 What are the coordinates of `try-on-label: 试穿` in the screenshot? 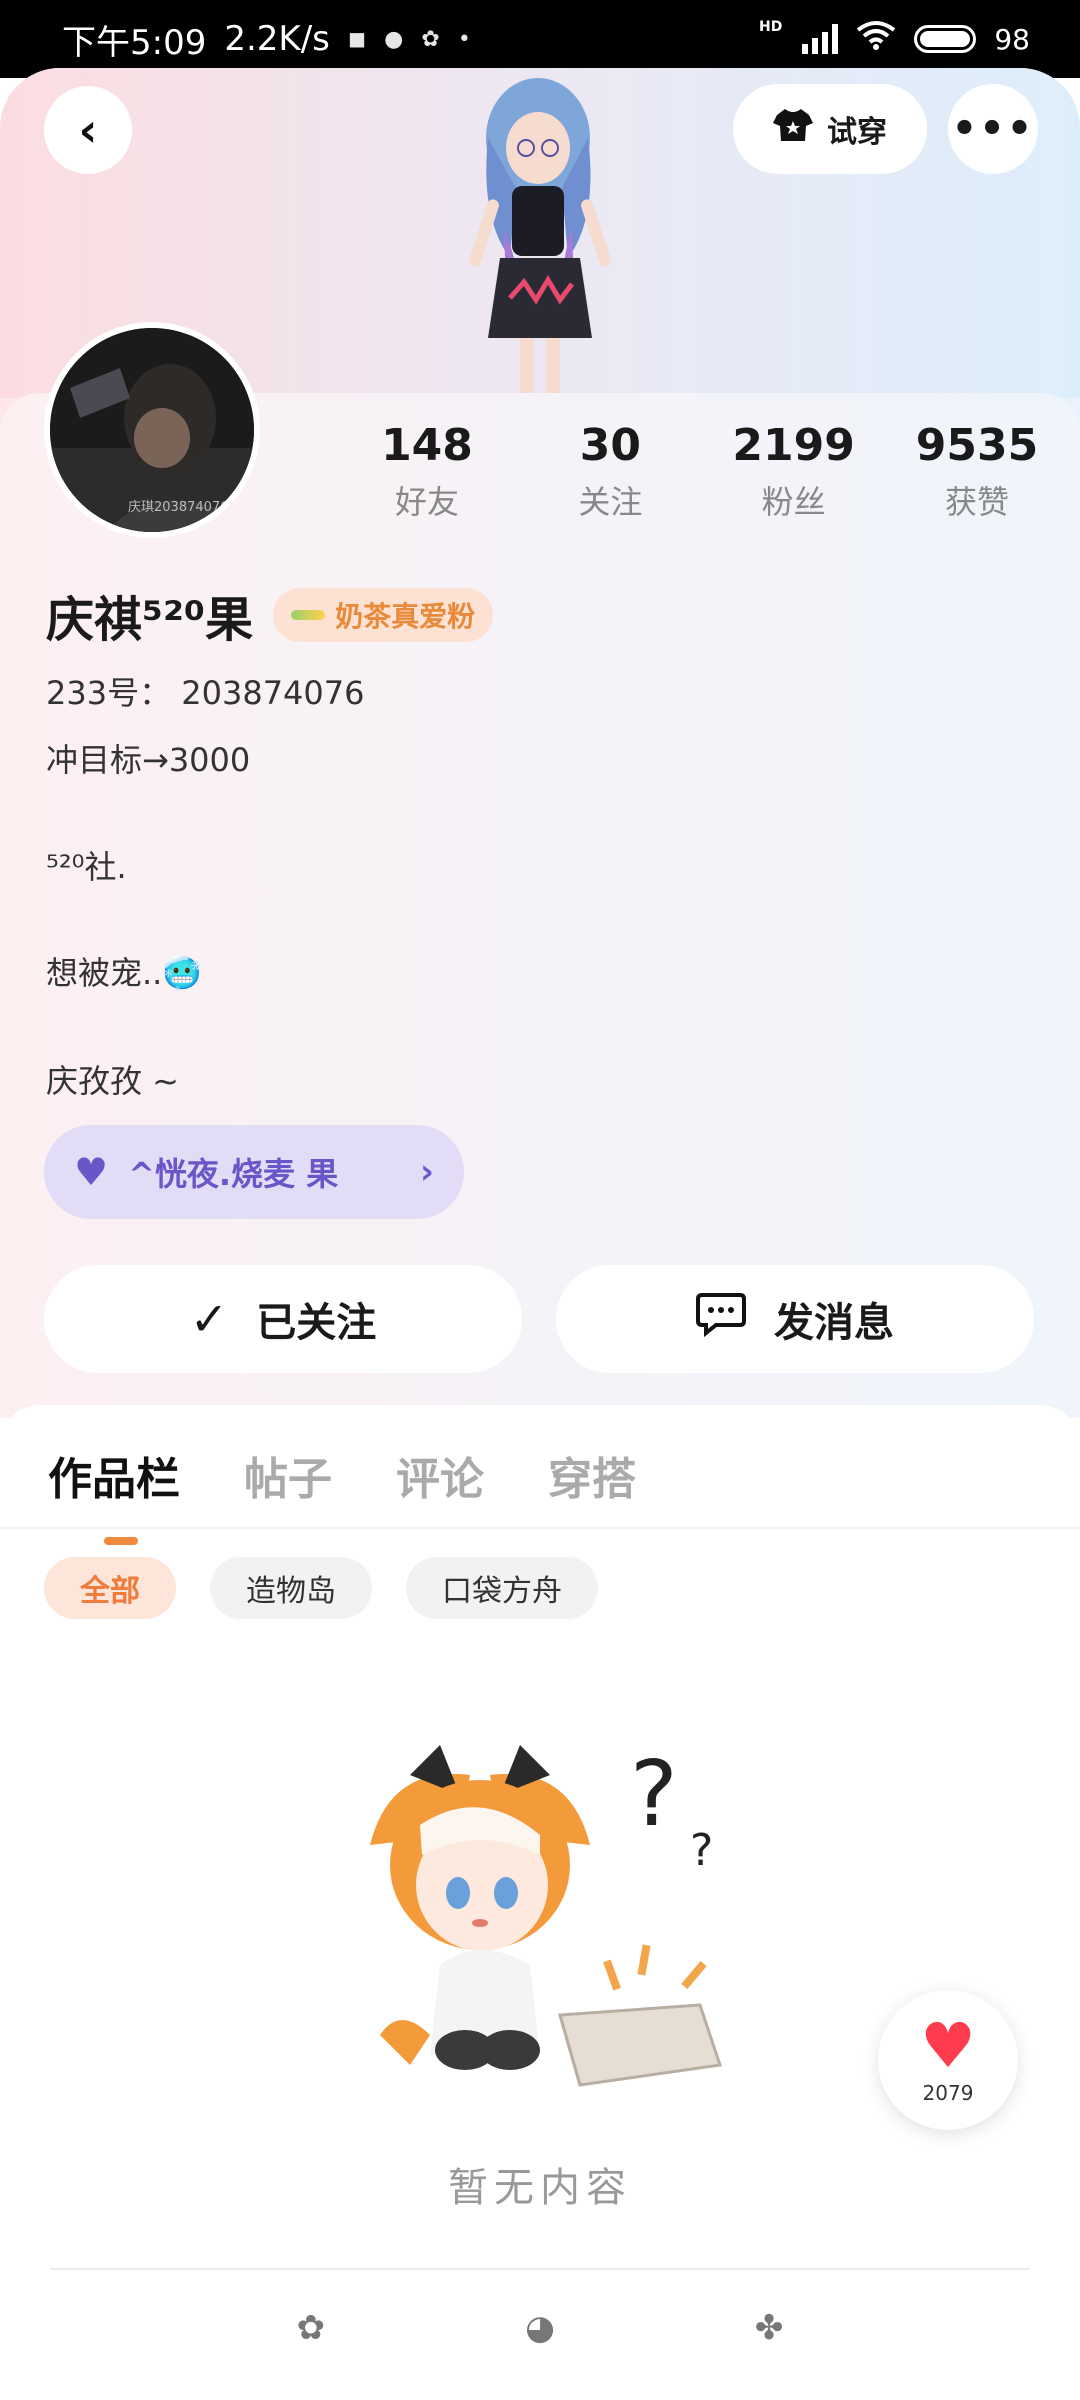 It's located at (857, 132).